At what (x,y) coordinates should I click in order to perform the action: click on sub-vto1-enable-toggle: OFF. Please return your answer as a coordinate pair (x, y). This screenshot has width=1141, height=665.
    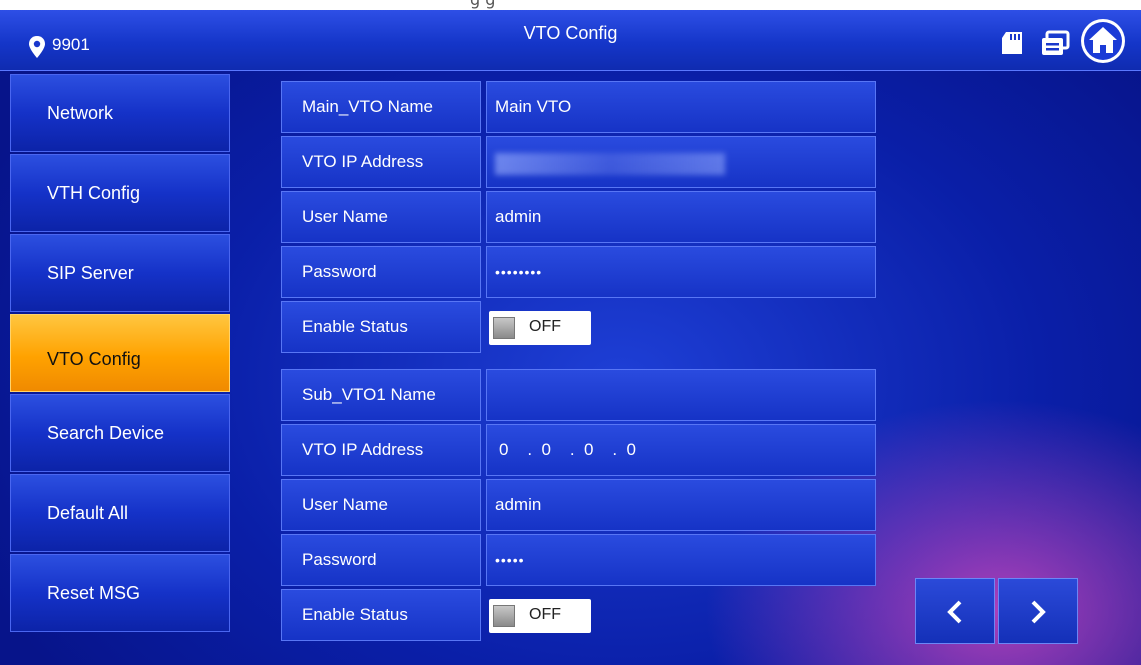
    Looking at the image, I should click on (540, 616).